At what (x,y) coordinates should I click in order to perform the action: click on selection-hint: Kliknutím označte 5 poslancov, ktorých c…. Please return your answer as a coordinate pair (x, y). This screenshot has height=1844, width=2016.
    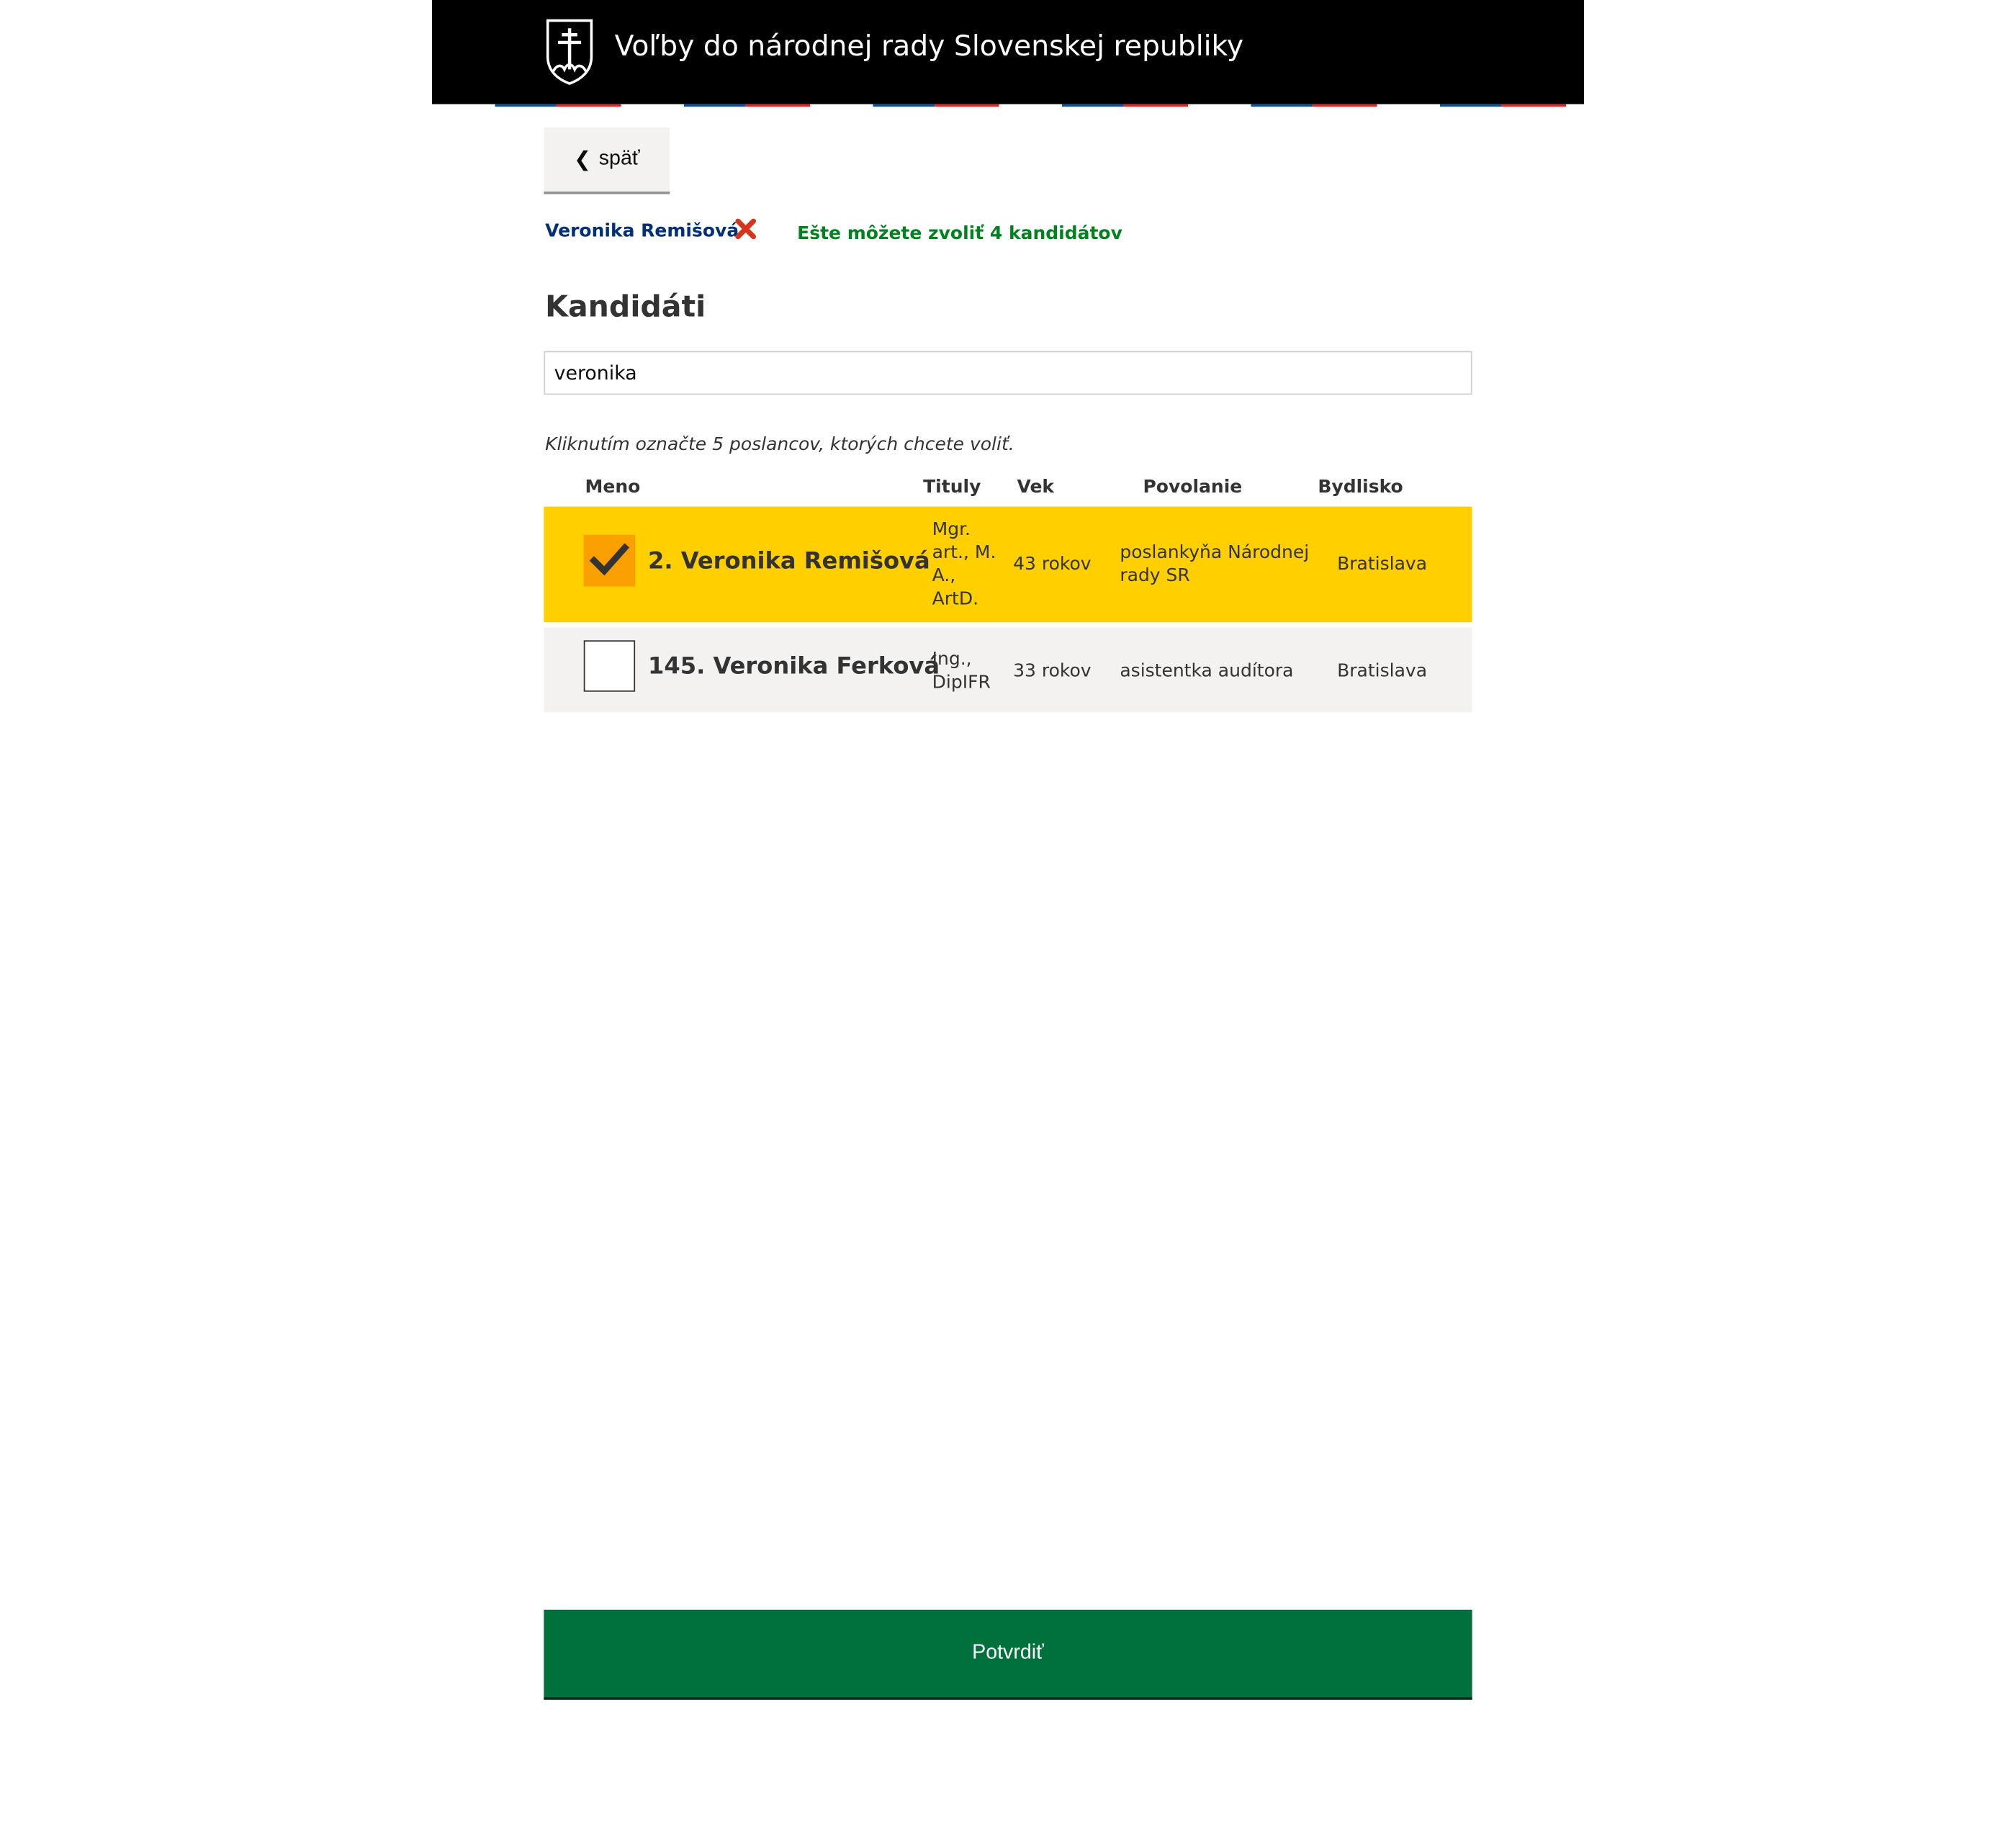
    Looking at the image, I should click on (779, 445).